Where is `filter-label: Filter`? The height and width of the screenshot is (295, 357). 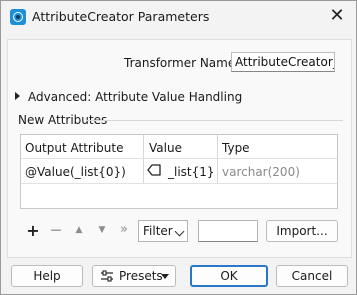 filter-label: Filter is located at coordinates (158, 231).